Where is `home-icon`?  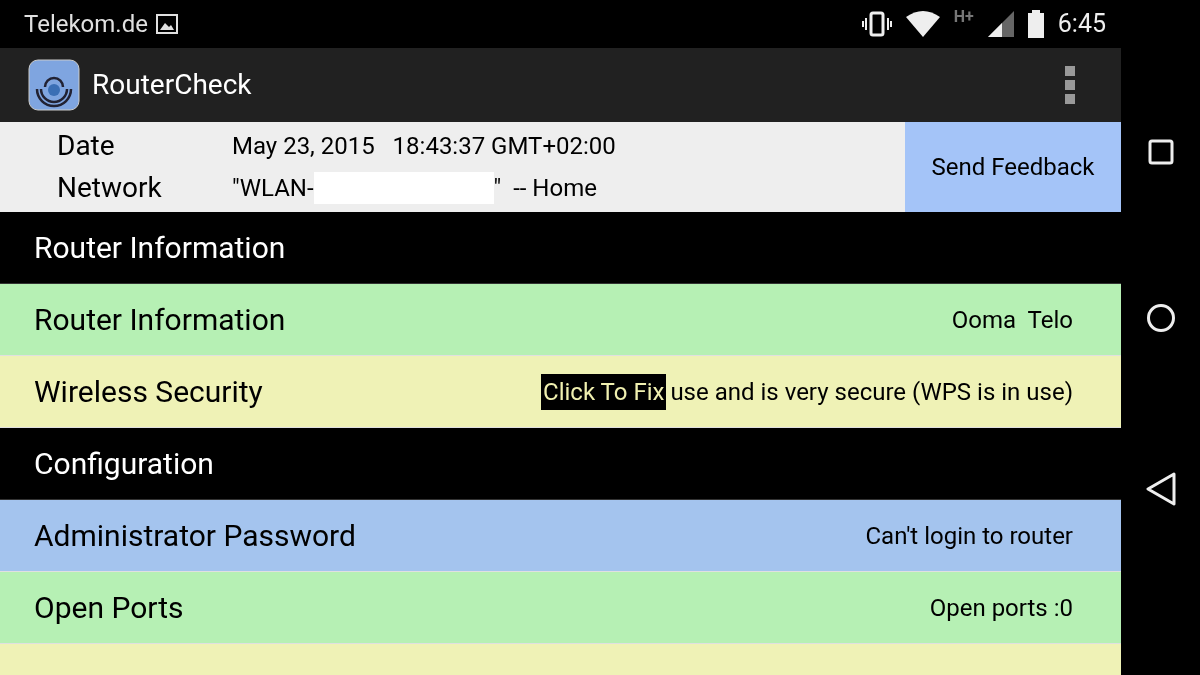
home-icon is located at coordinates (1160, 318).